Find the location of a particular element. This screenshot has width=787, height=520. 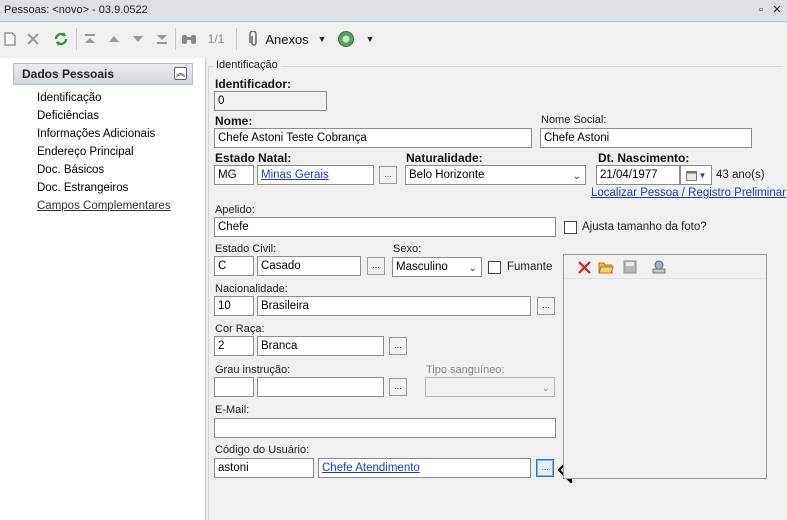

next-record-icon is located at coordinates (138, 39).